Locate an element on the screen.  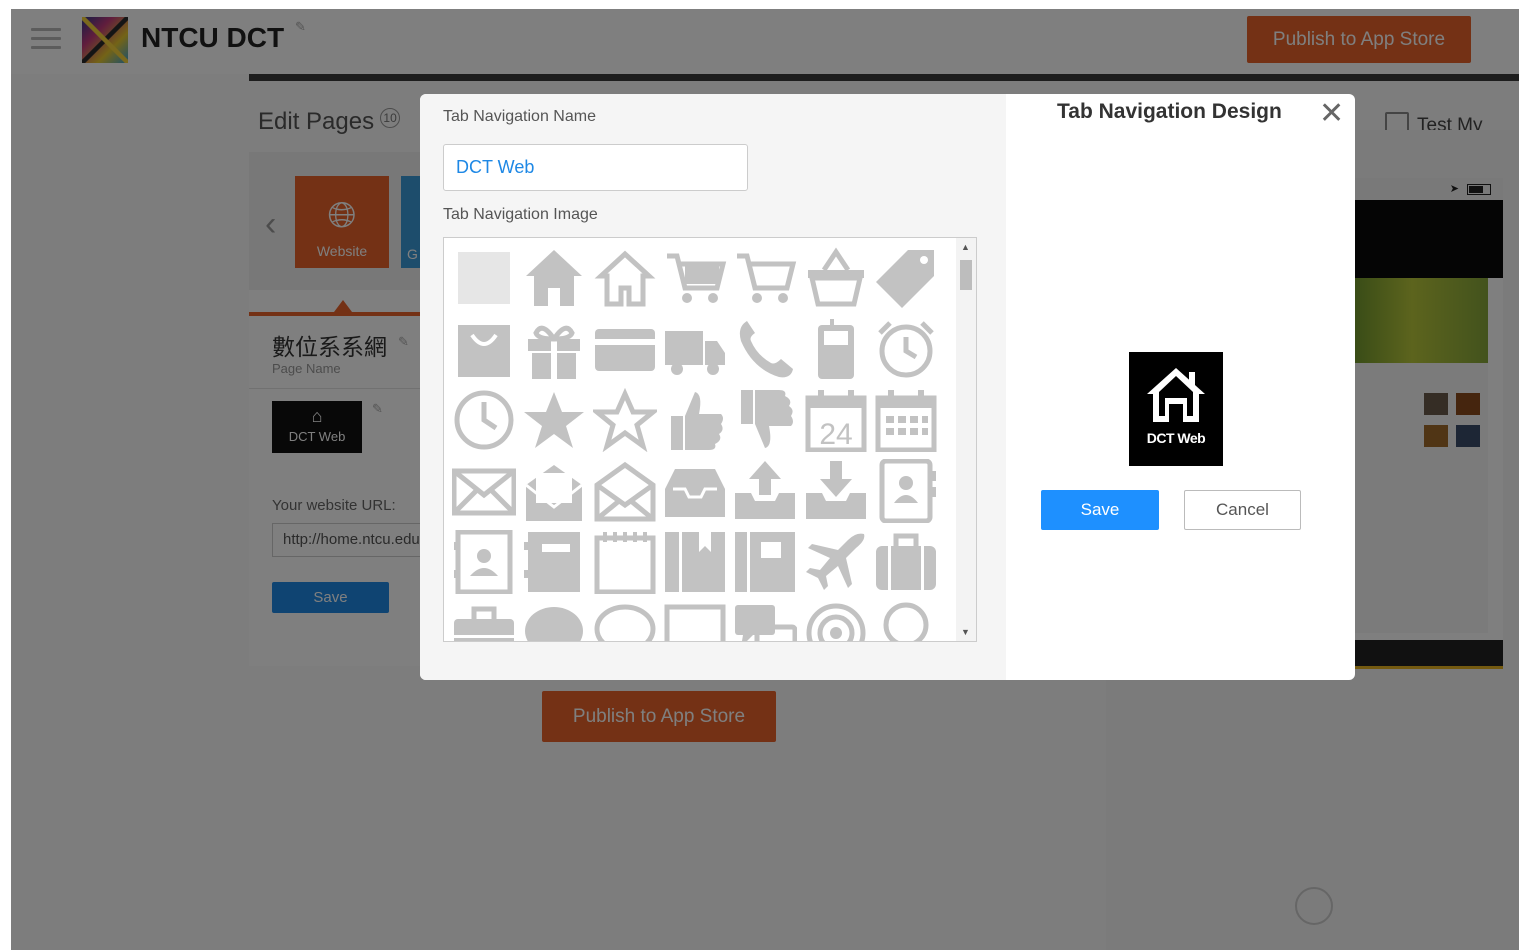
inbox-icon is located at coordinates (695, 491).